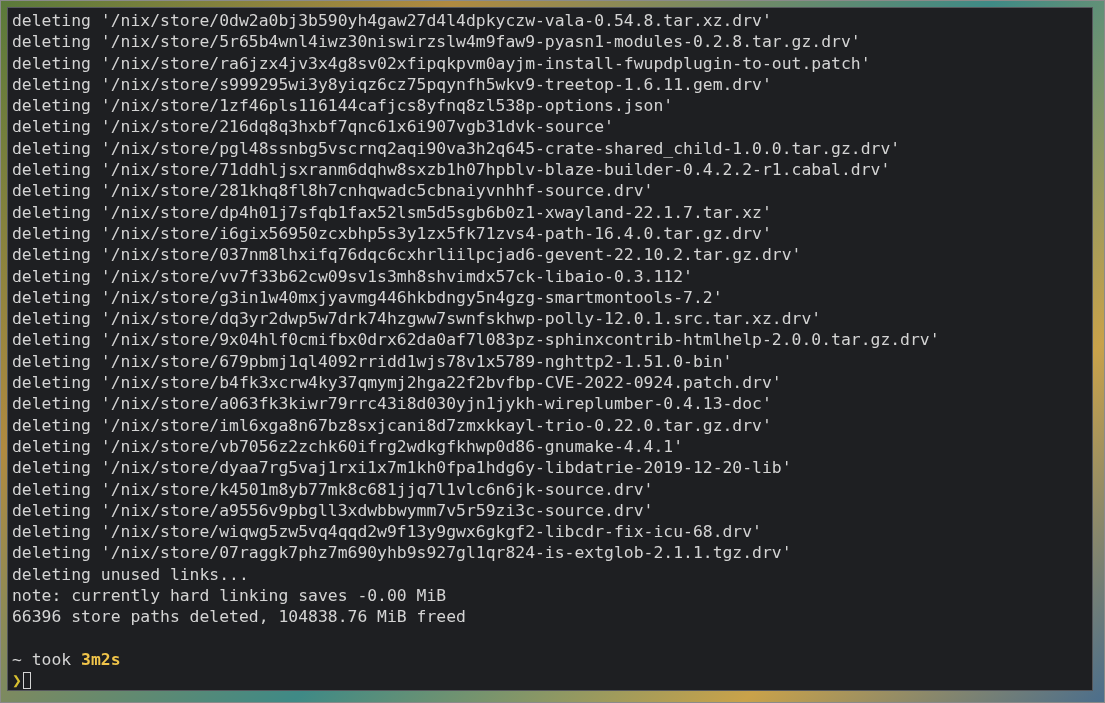 Image resolution: width=1105 pixels, height=703 pixels. Describe the element at coordinates (476, 340) in the screenshot. I see `output-line: deleting '/nix/store/9x04hlf0cmifbx0drx62da0af7l083pz-sphinxcontrib-htmlhelp-2.0.0.tar.gz.drv'` at that location.